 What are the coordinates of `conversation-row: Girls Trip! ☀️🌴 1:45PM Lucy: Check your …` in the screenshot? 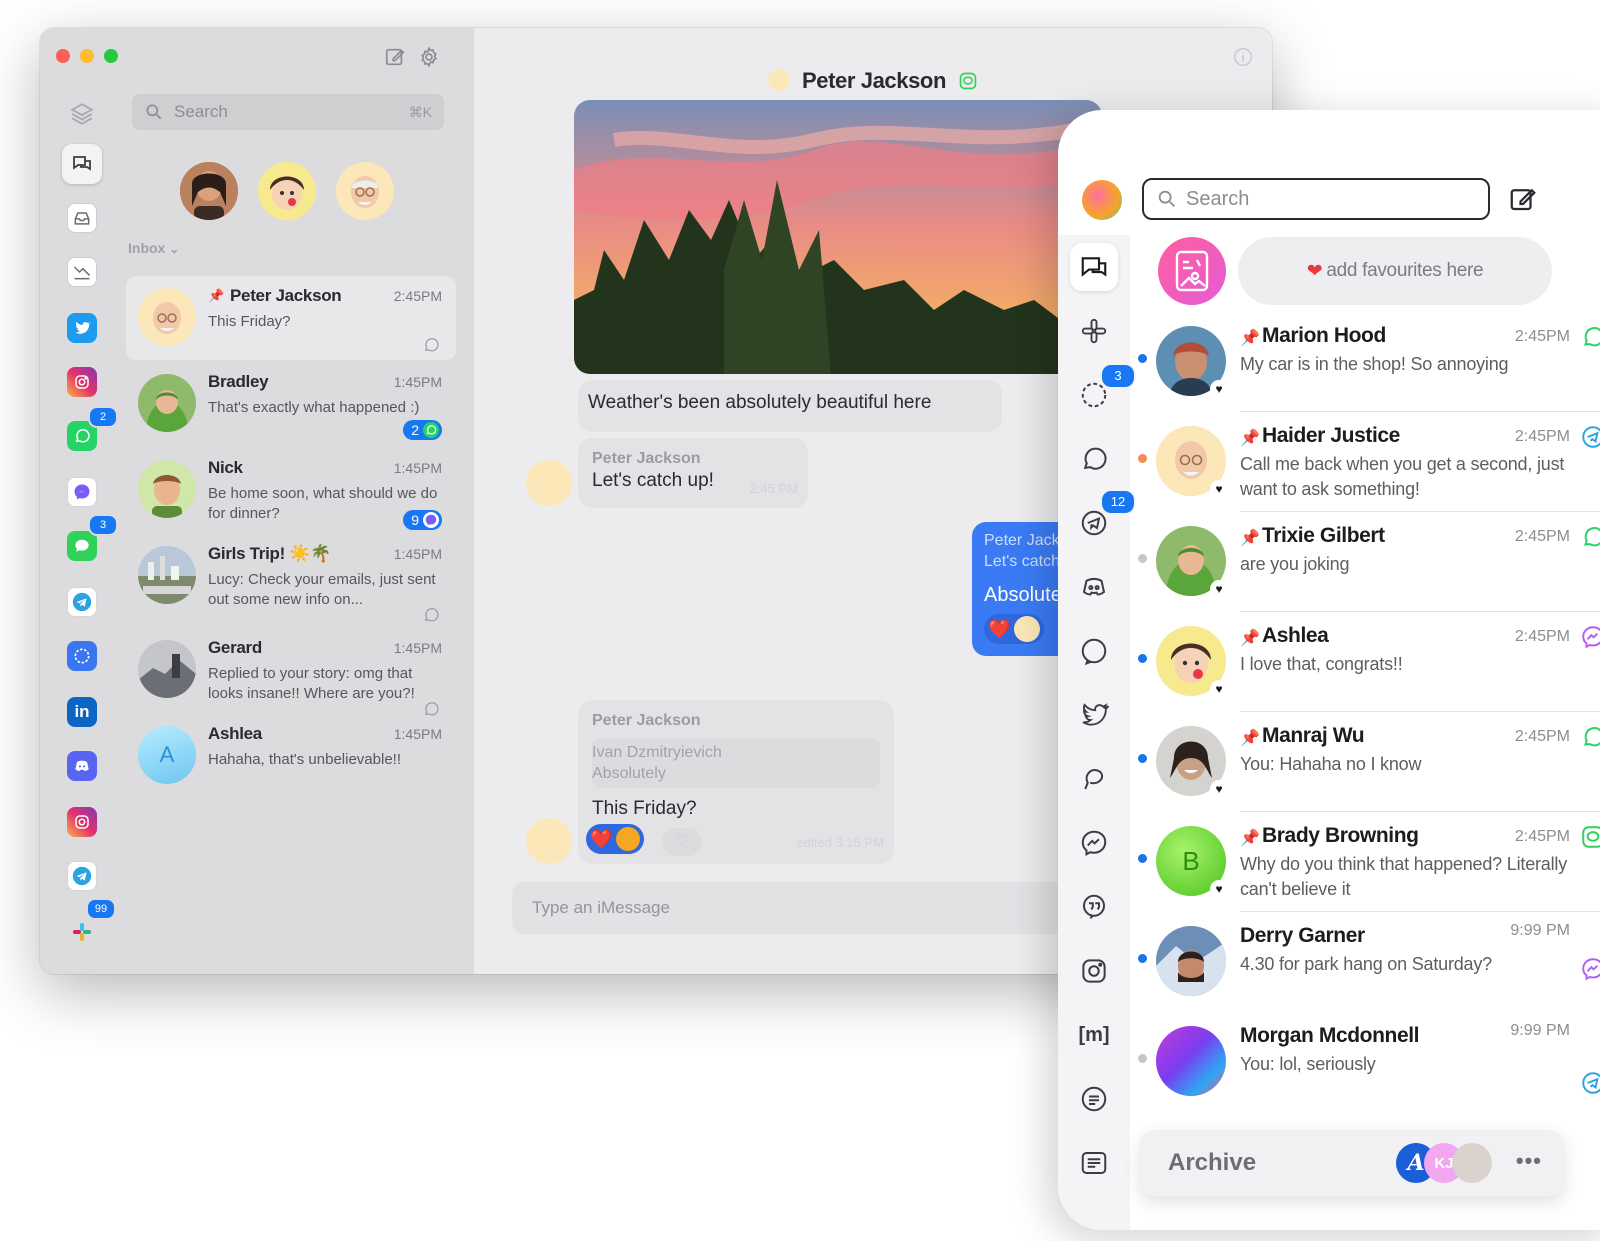 It's located at (291, 578).